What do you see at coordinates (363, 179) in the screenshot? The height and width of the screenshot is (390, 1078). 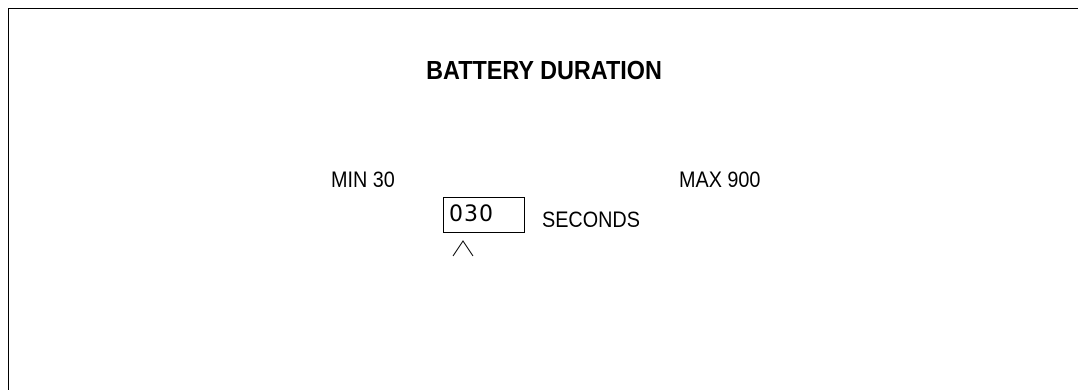 I see `min-limit-label: MIN 30` at bounding box center [363, 179].